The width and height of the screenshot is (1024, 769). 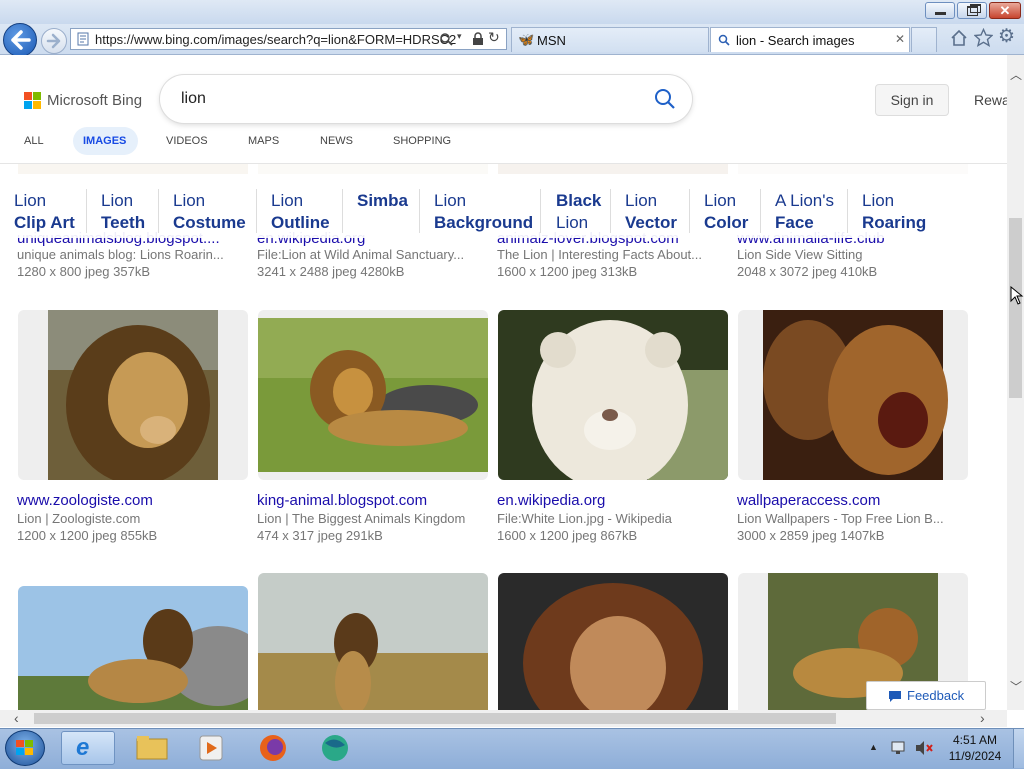 I want to click on feedback-label: Feedback, so click(x=936, y=695).